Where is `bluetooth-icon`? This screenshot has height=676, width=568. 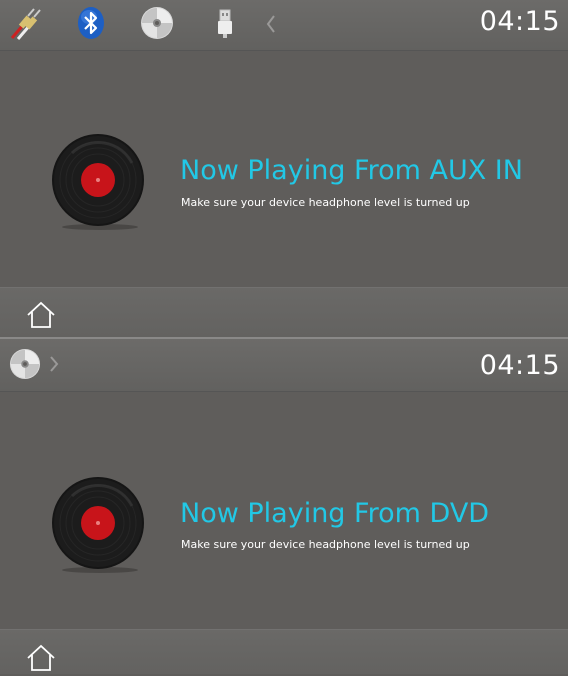 bluetooth-icon is located at coordinates (91, 25).